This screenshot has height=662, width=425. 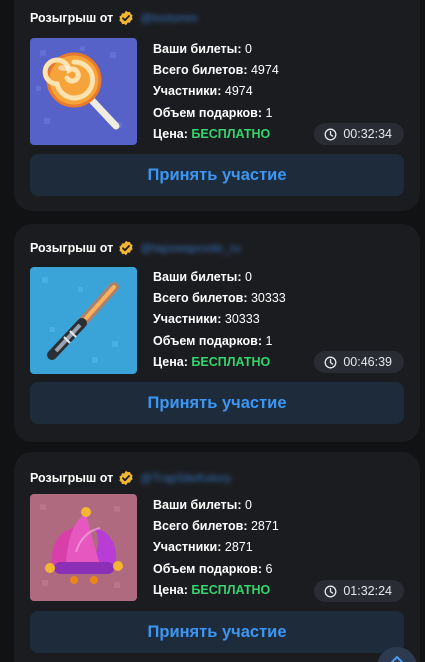 What do you see at coordinates (83, 320) in the screenshot?
I see `prize-image-lightsaber` at bounding box center [83, 320].